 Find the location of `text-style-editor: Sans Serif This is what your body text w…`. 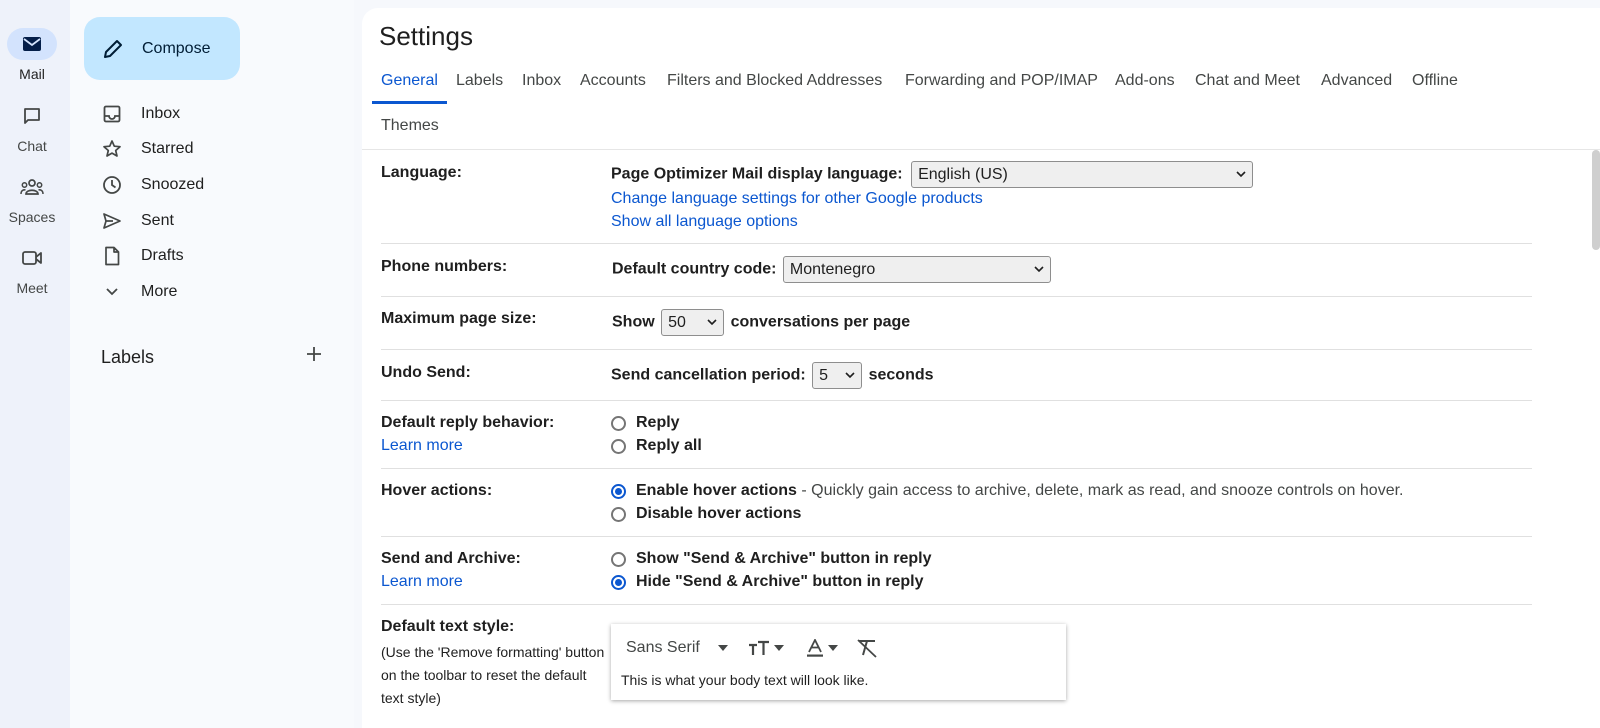

text-style-editor: Sans Serif This is what your body text w… is located at coordinates (838, 662).